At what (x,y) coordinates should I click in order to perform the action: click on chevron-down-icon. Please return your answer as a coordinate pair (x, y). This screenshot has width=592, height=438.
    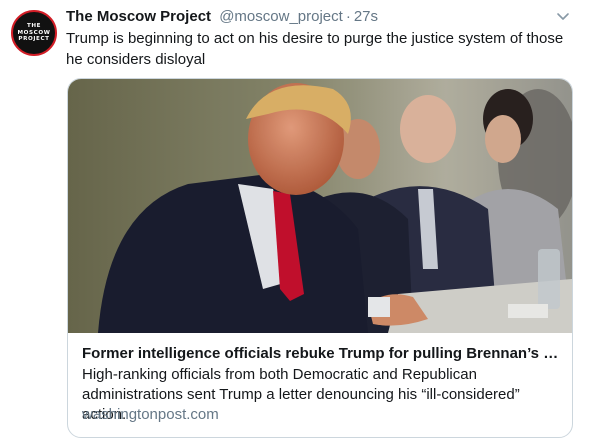
    Looking at the image, I should click on (563, 17).